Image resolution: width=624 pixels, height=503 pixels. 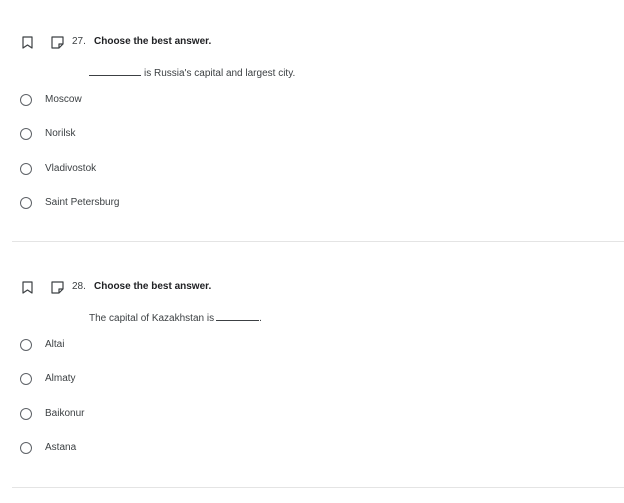 What do you see at coordinates (79, 41) in the screenshot?
I see `question-number: 27.` at bounding box center [79, 41].